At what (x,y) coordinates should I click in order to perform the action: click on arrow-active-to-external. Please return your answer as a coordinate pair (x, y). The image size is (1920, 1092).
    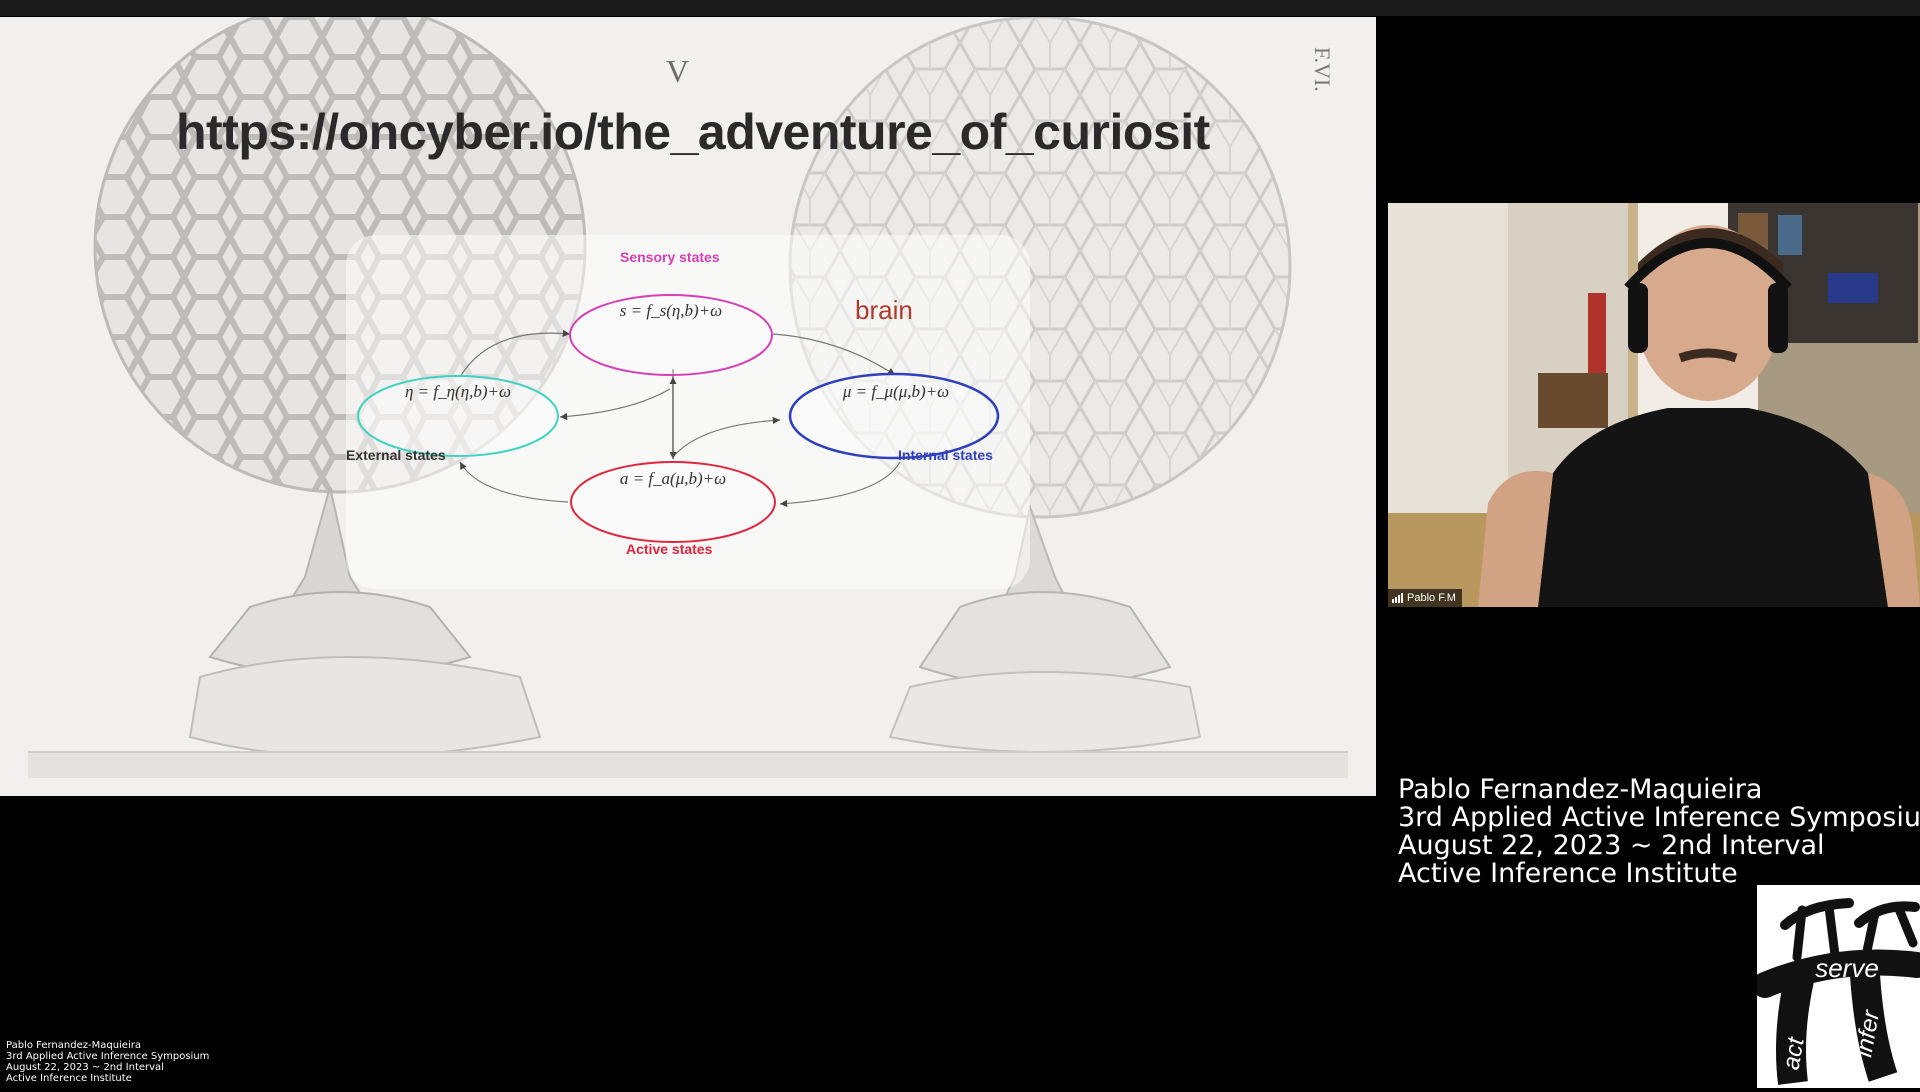
    Looking at the image, I should click on (514, 482).